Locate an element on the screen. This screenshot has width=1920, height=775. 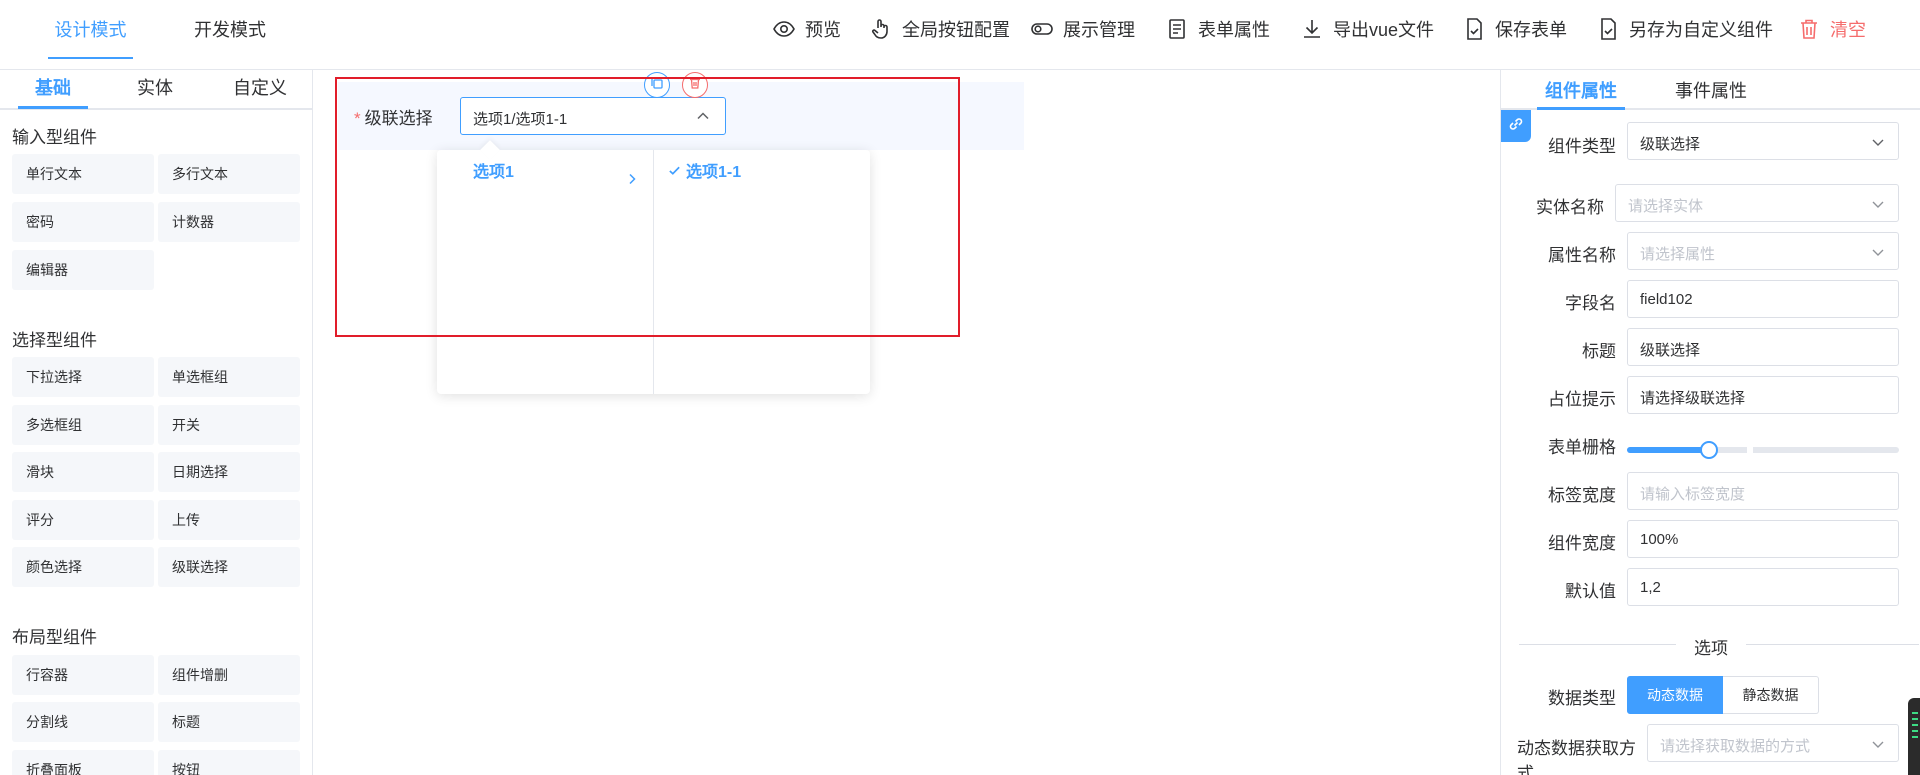
global-buttons-config-button: 全局按钮配置 is located at coordinates (939, 29).